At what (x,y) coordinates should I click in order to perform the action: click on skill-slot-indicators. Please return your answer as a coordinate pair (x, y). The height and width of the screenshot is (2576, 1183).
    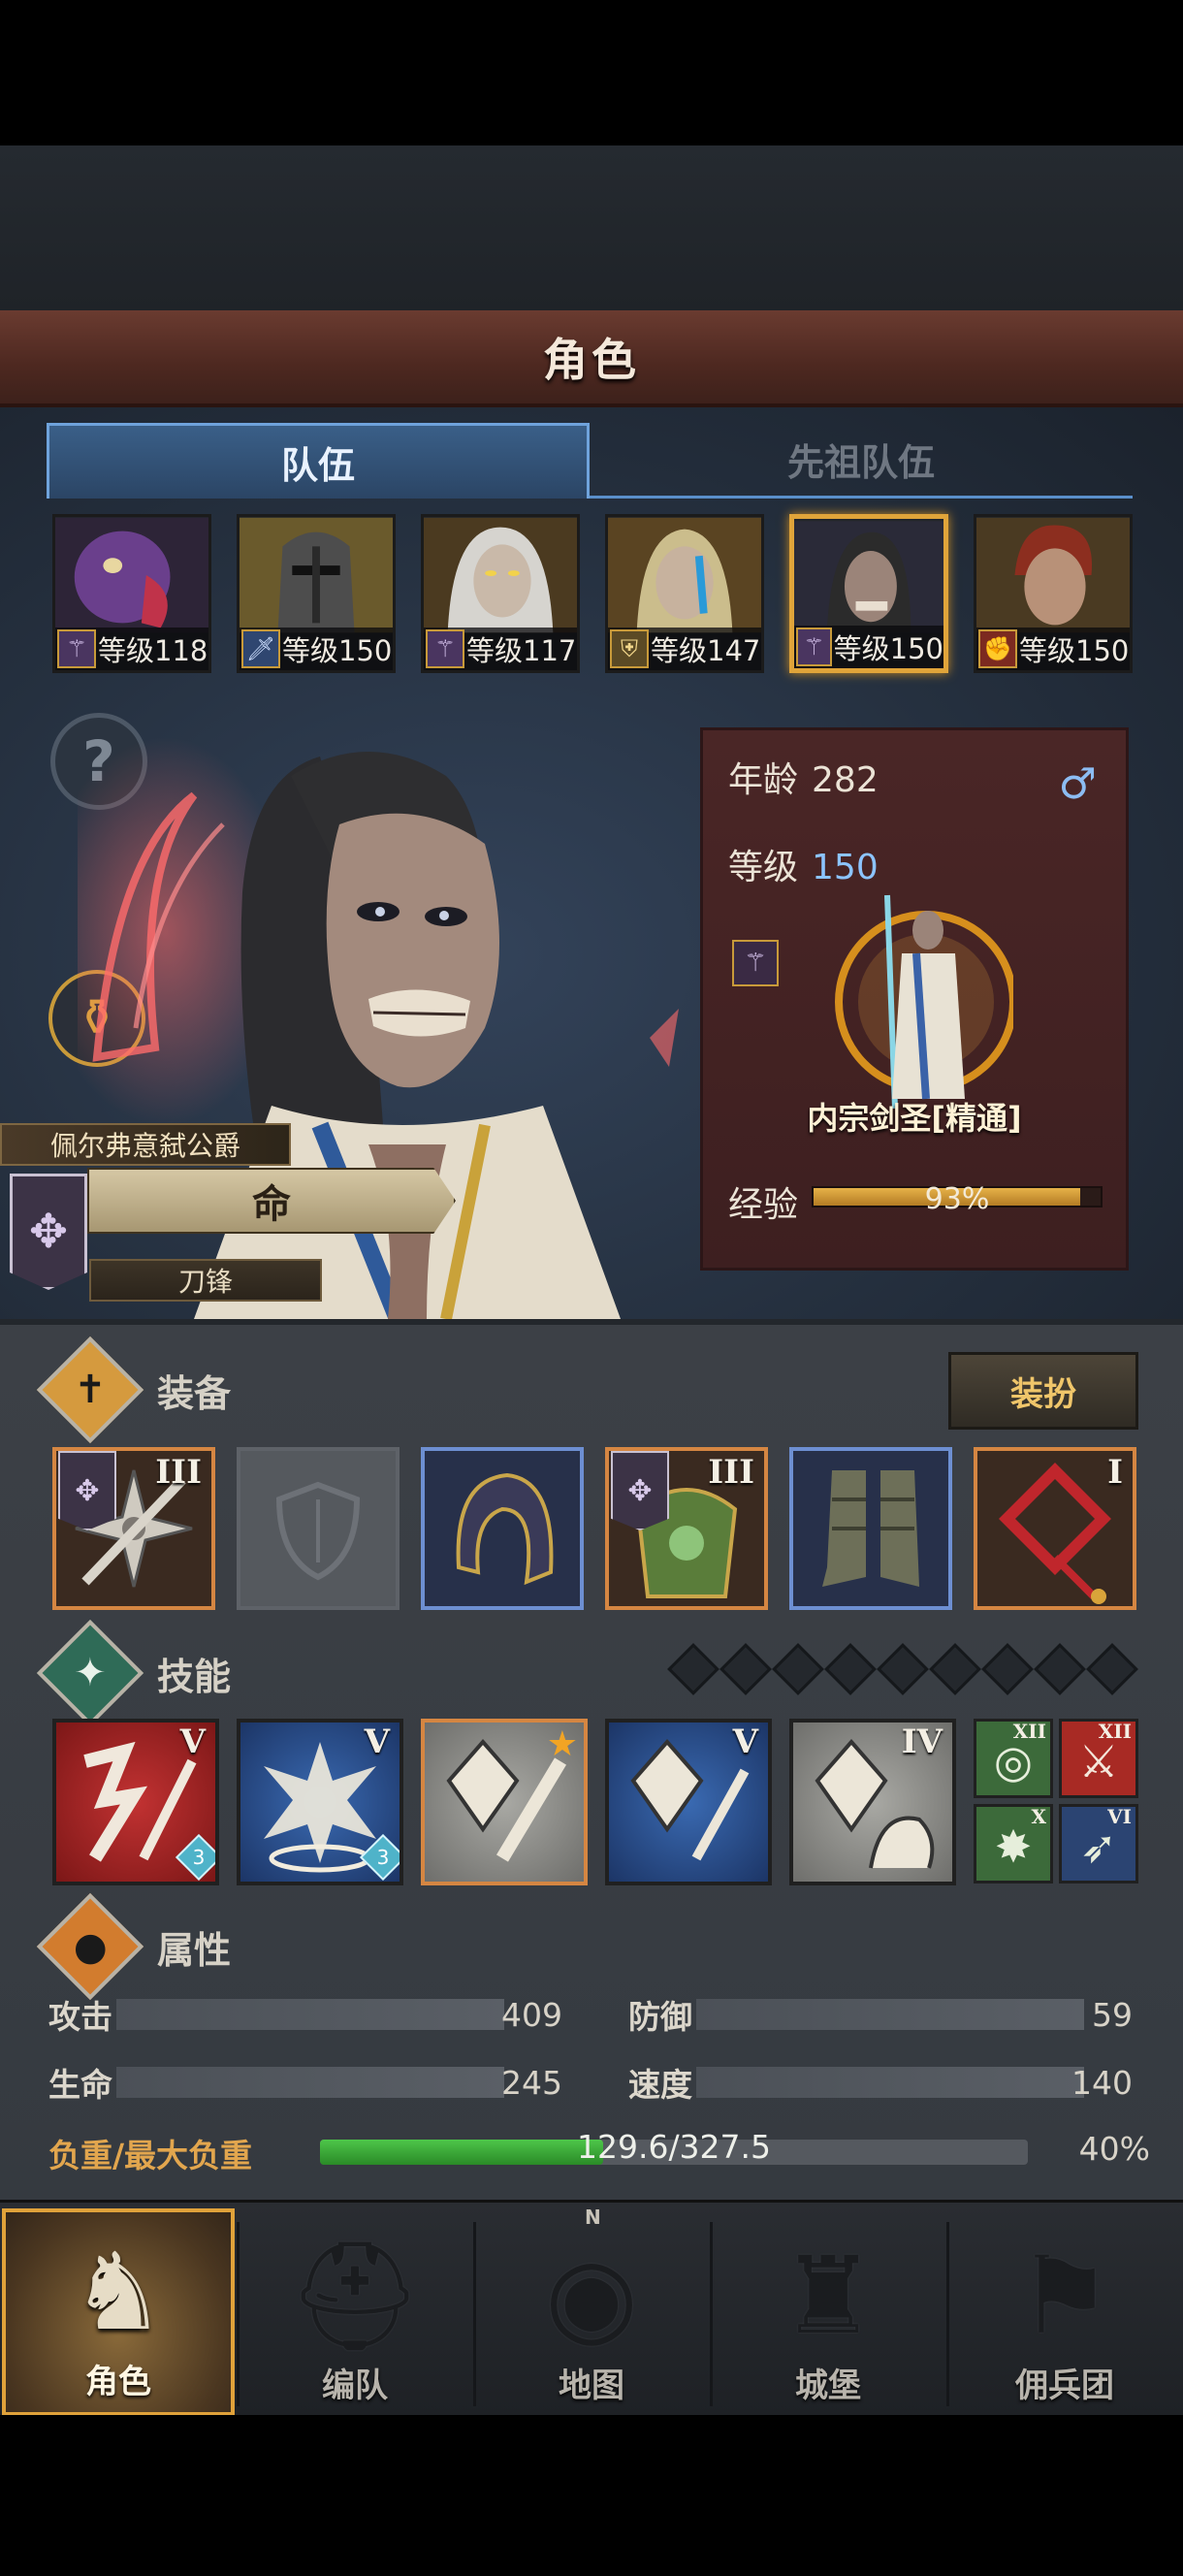
    Looking at the image, I should click on (902, 1669).